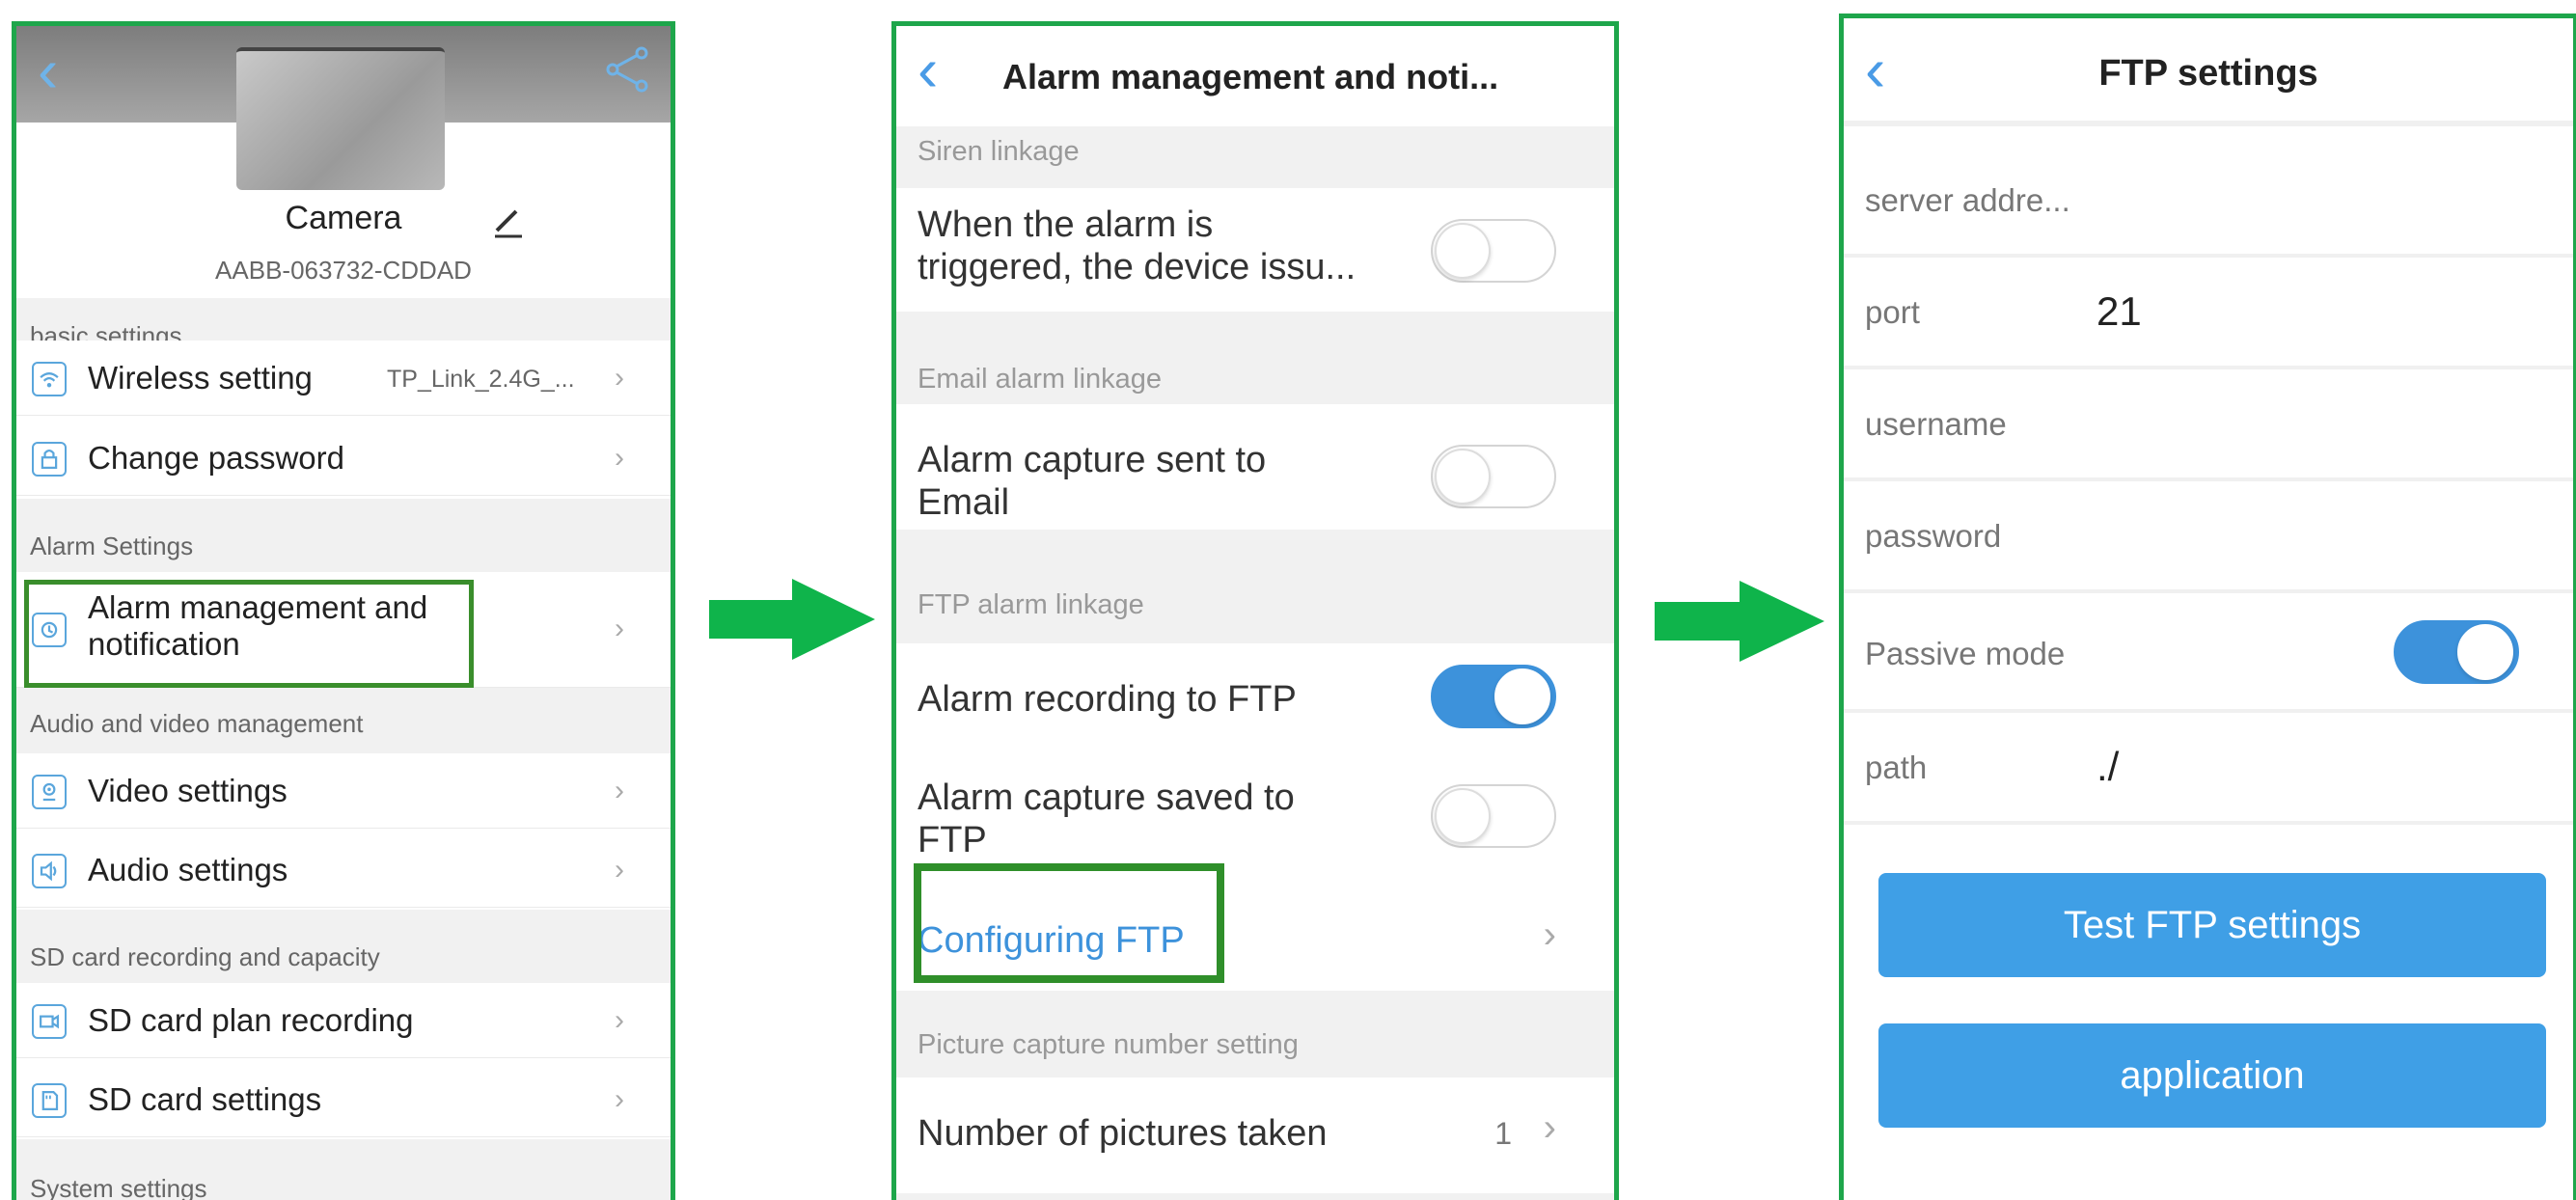 The height and width of the screenshot is (1200, 2576). I want to click on siren-label-line-1: When the alarm is, so click(1066, 225).